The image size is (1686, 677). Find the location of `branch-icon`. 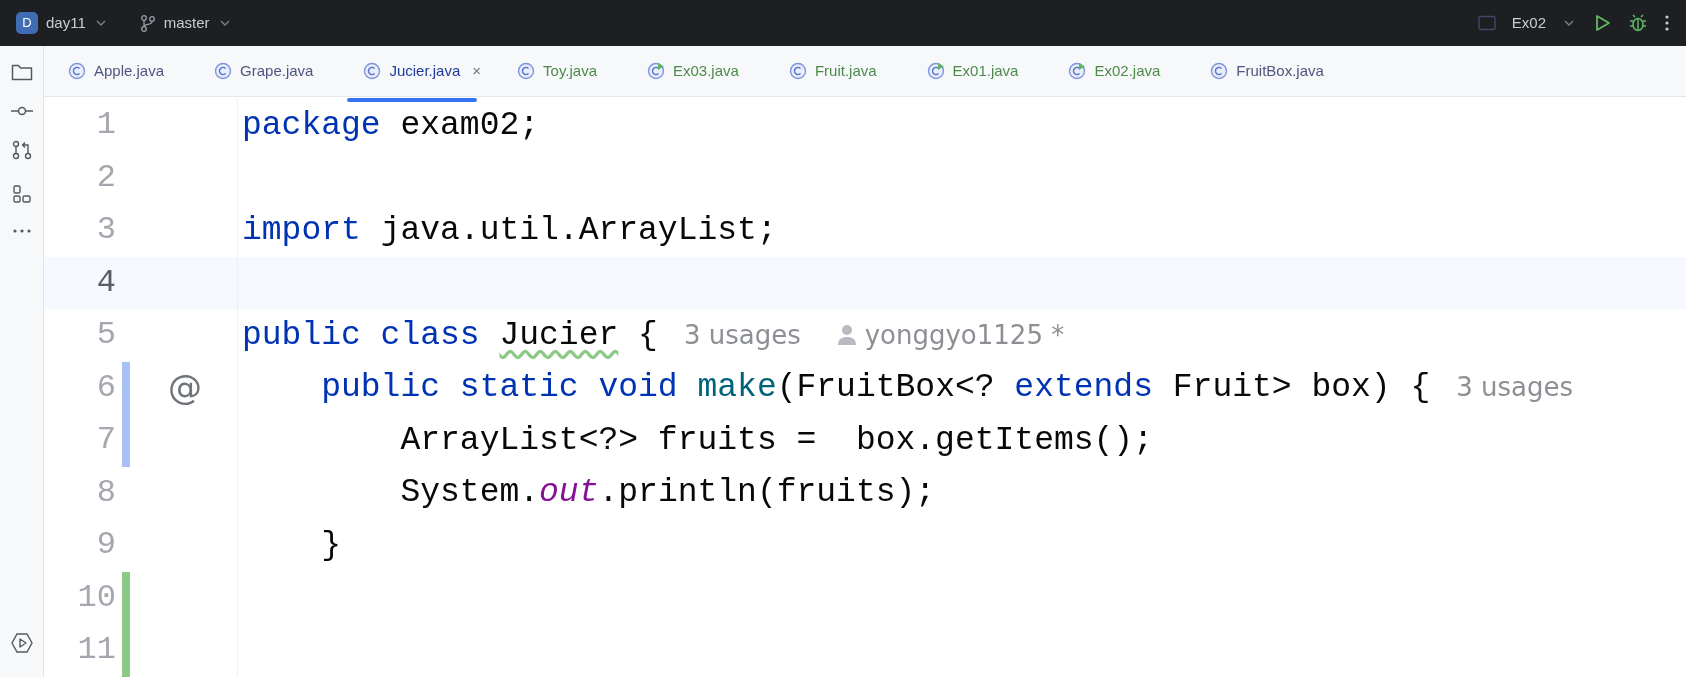

branch-icon is located at coordinates (147, 23).